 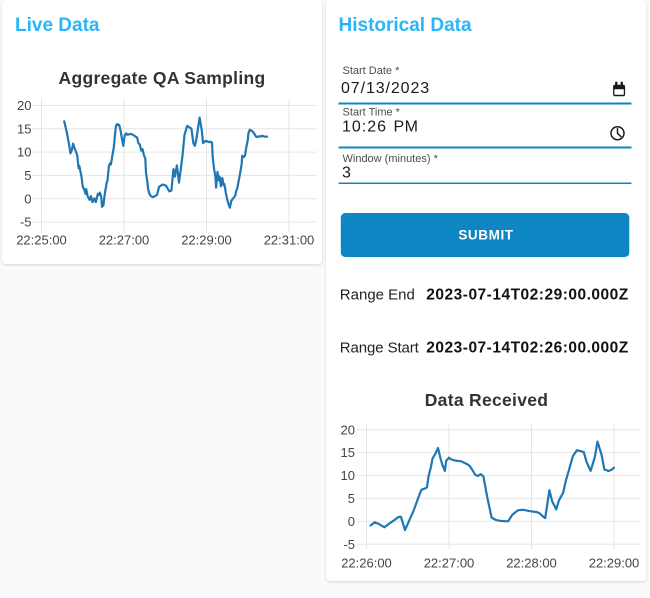 I want to click on svg-text: 22:31:00, so click(x=289, y=240).